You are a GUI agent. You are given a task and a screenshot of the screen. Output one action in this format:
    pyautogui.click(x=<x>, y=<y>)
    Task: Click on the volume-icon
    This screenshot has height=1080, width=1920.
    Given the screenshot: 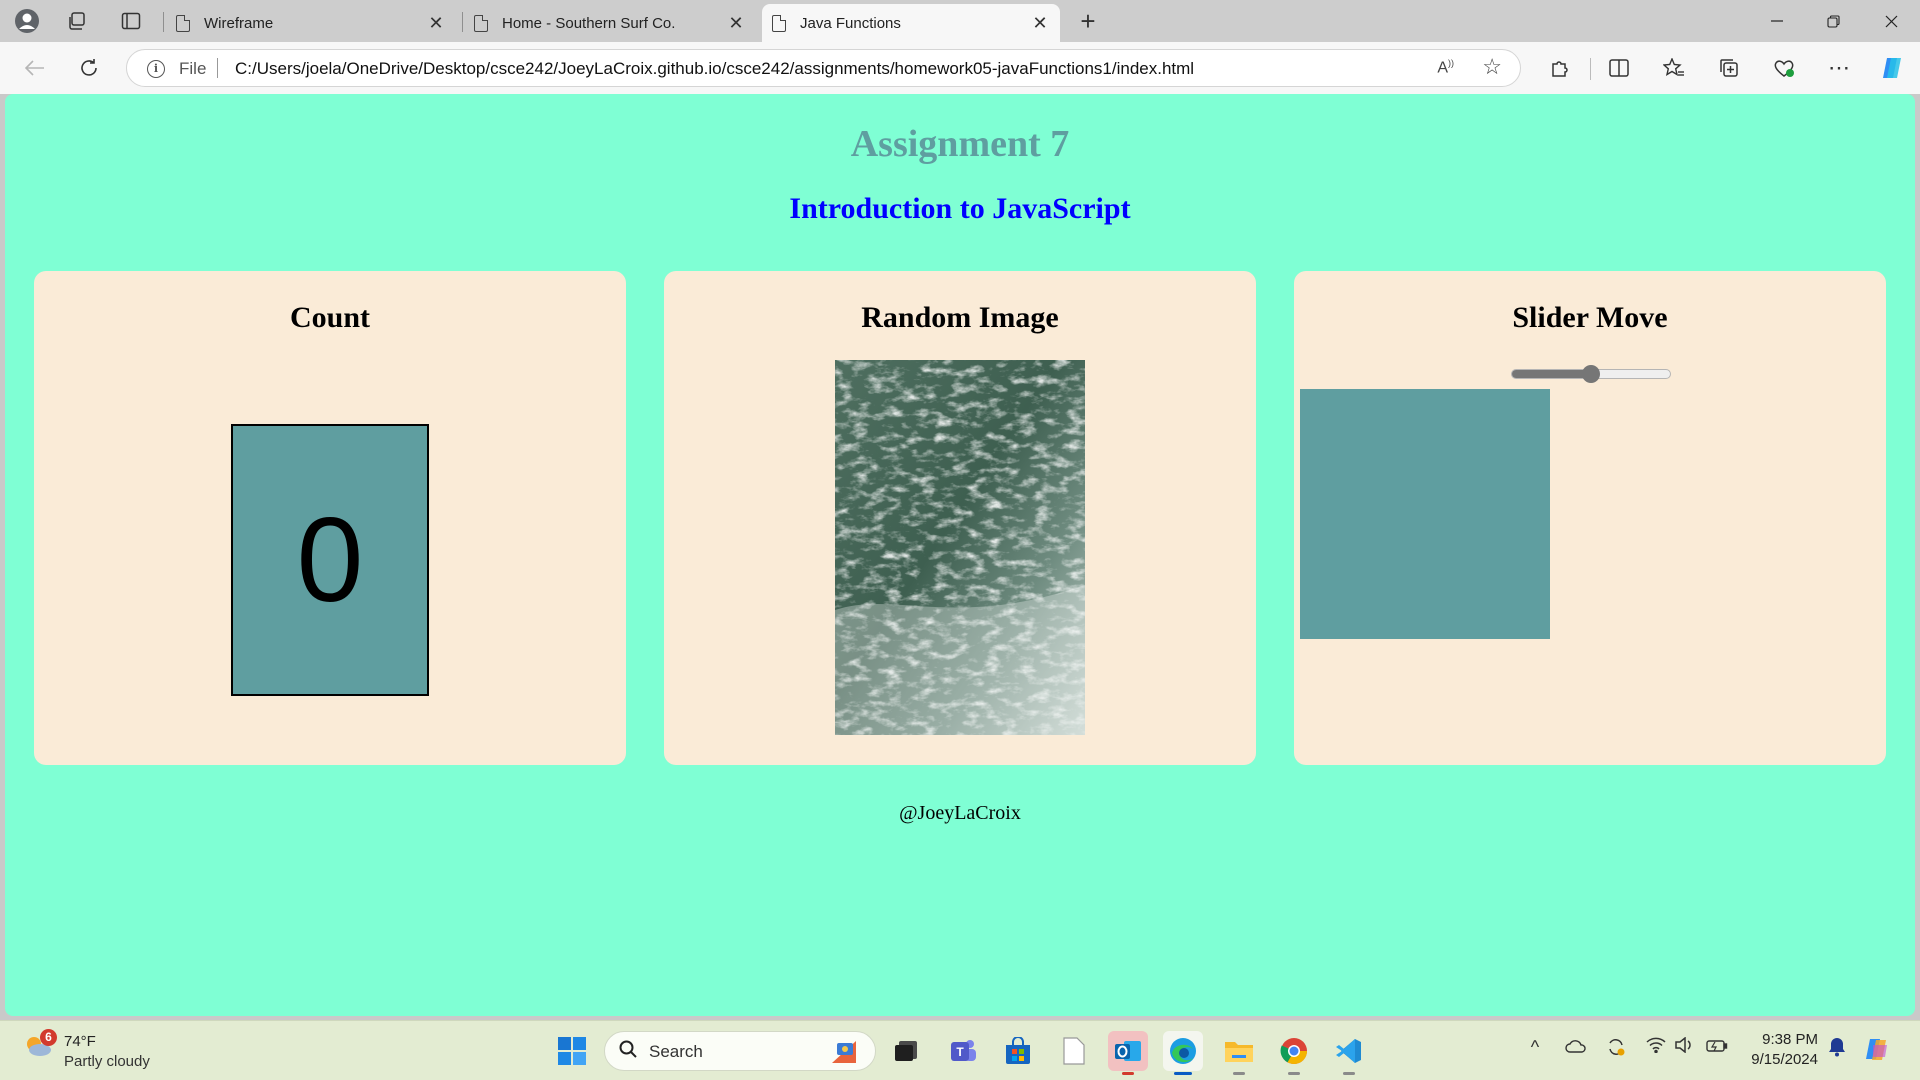 What is the action you would take?
    pyautogui.click(x=1684, y=1047)
    